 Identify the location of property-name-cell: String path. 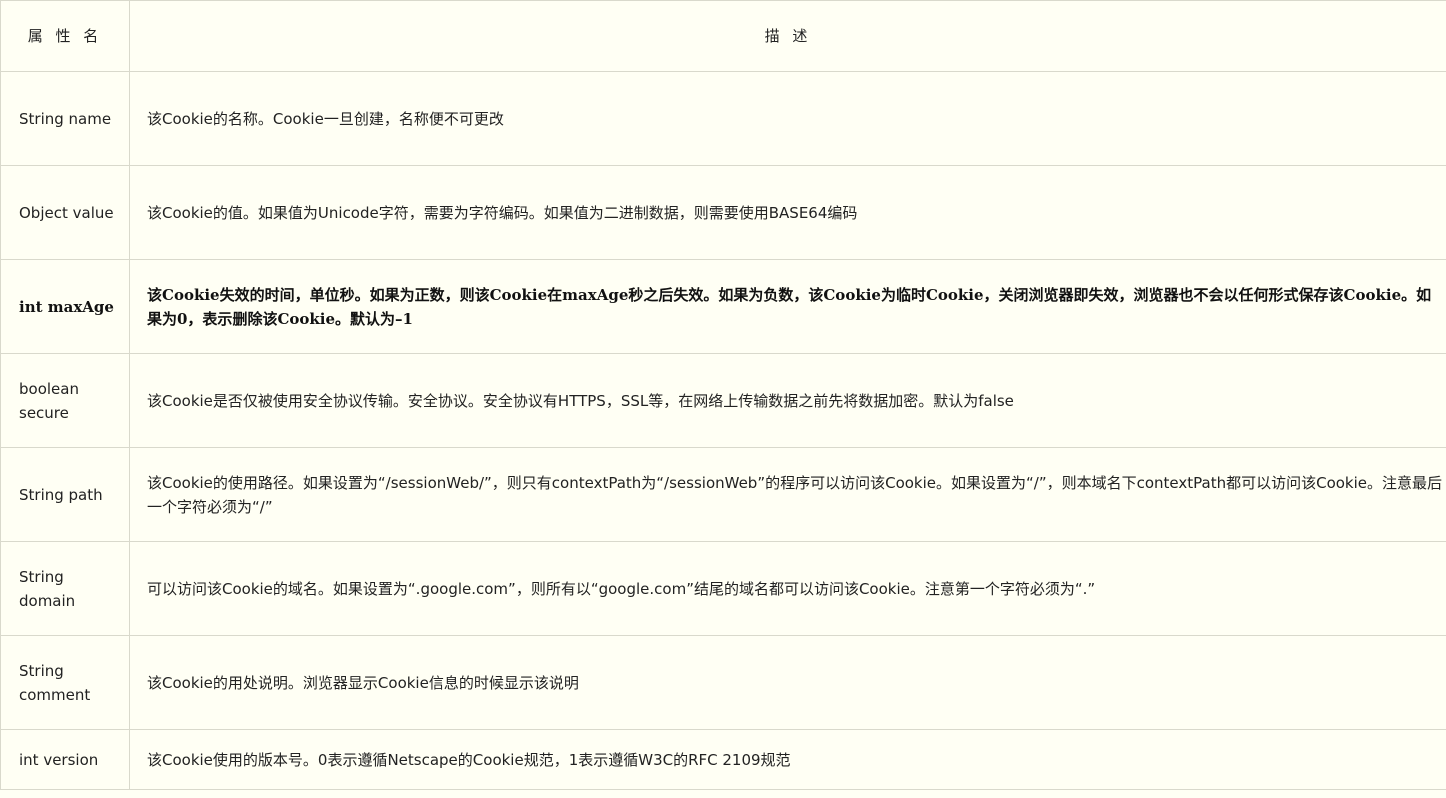
(65, 494).